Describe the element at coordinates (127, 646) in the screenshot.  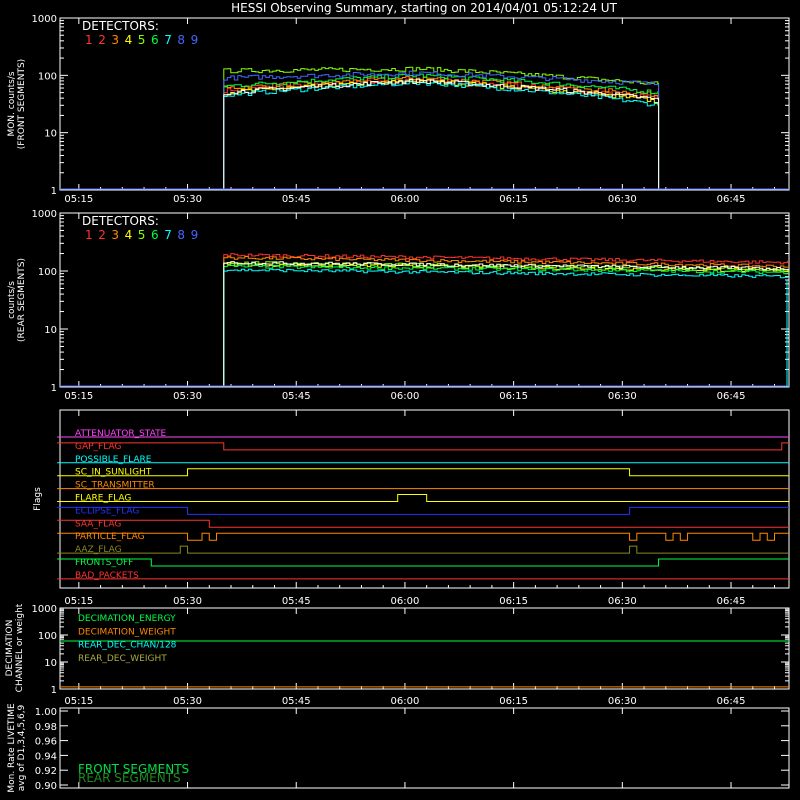
I see `dec-legend-2: REAR_DEC_CHAN/128` at that location.